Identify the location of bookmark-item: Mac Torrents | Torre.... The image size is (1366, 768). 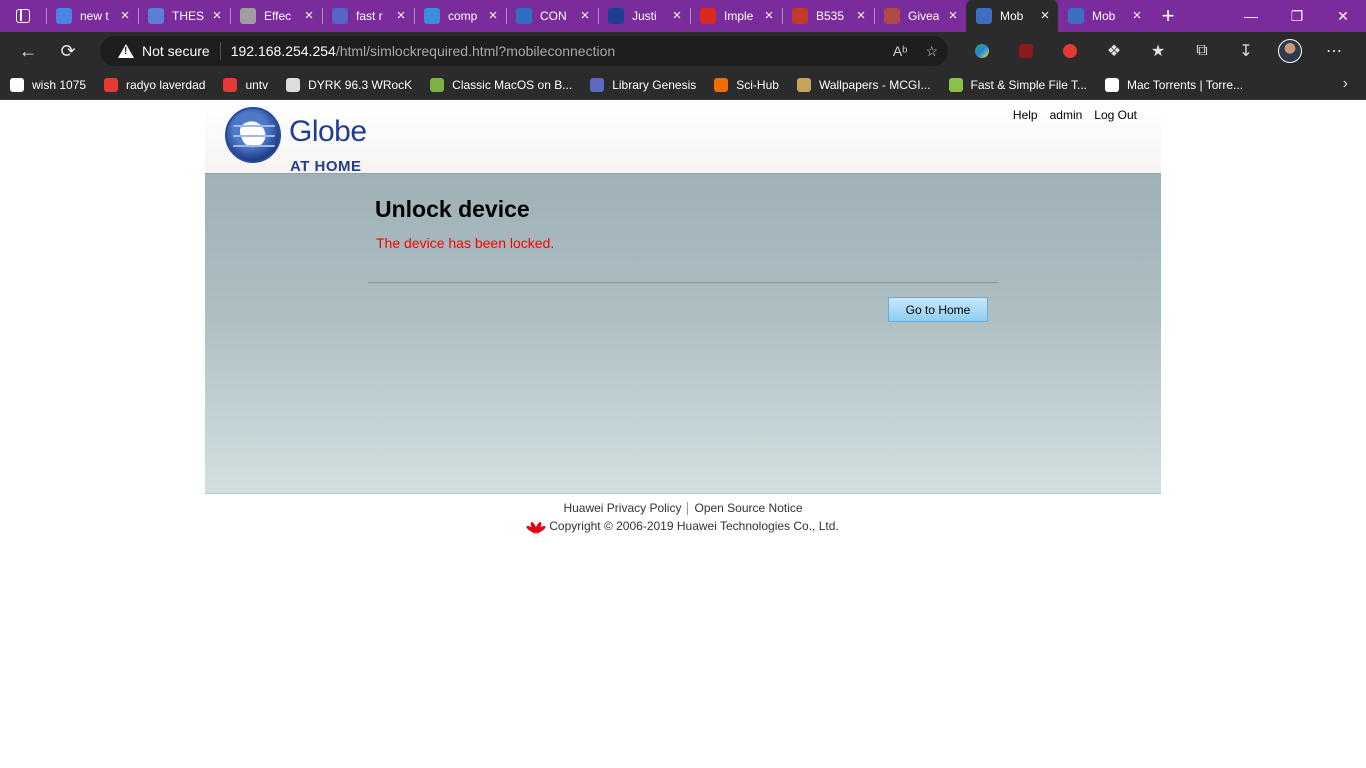
(1174, 84).